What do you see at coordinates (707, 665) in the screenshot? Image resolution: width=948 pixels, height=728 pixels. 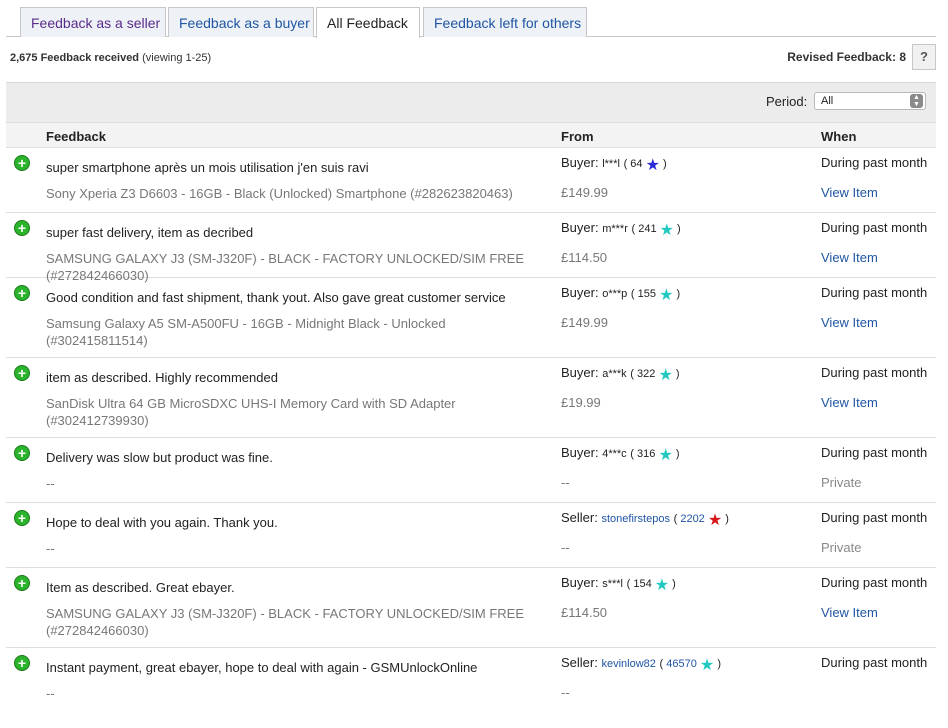 I see `turquoise-shooting-star-icon: ★` at bounding box center [707, 665].